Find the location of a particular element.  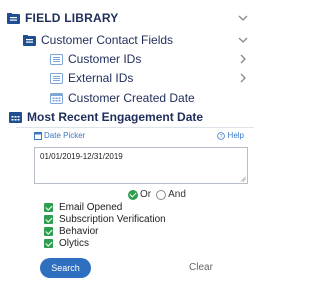

help-text: Help is located at coordinates (235, 135).